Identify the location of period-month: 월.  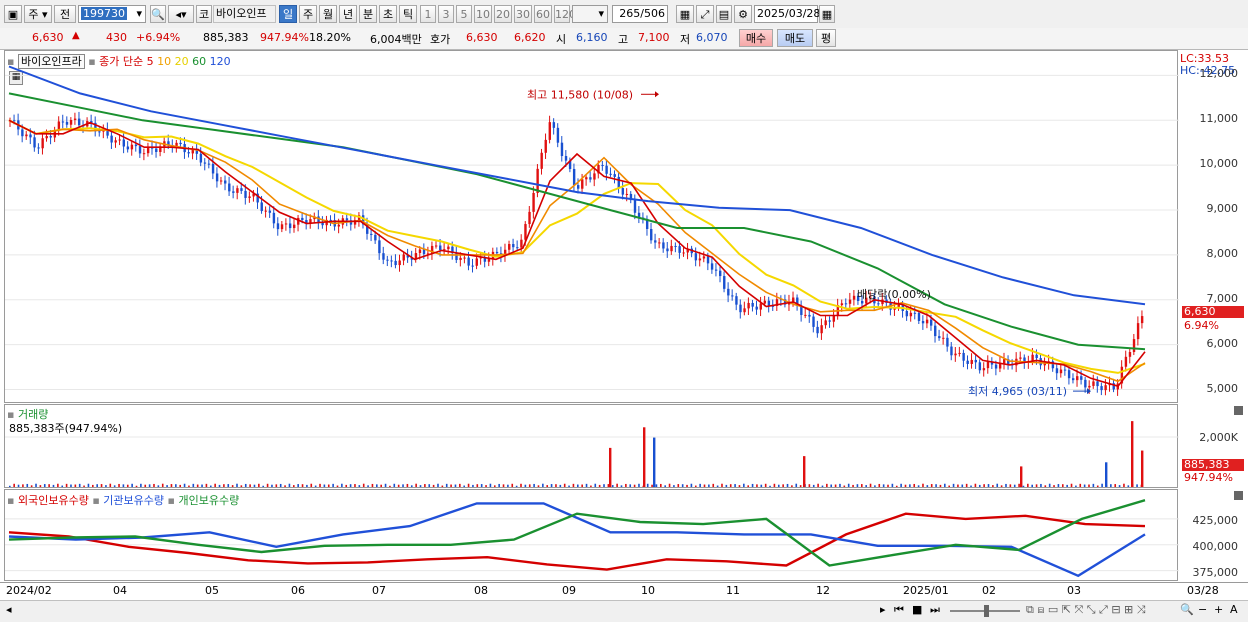
(328, 14).